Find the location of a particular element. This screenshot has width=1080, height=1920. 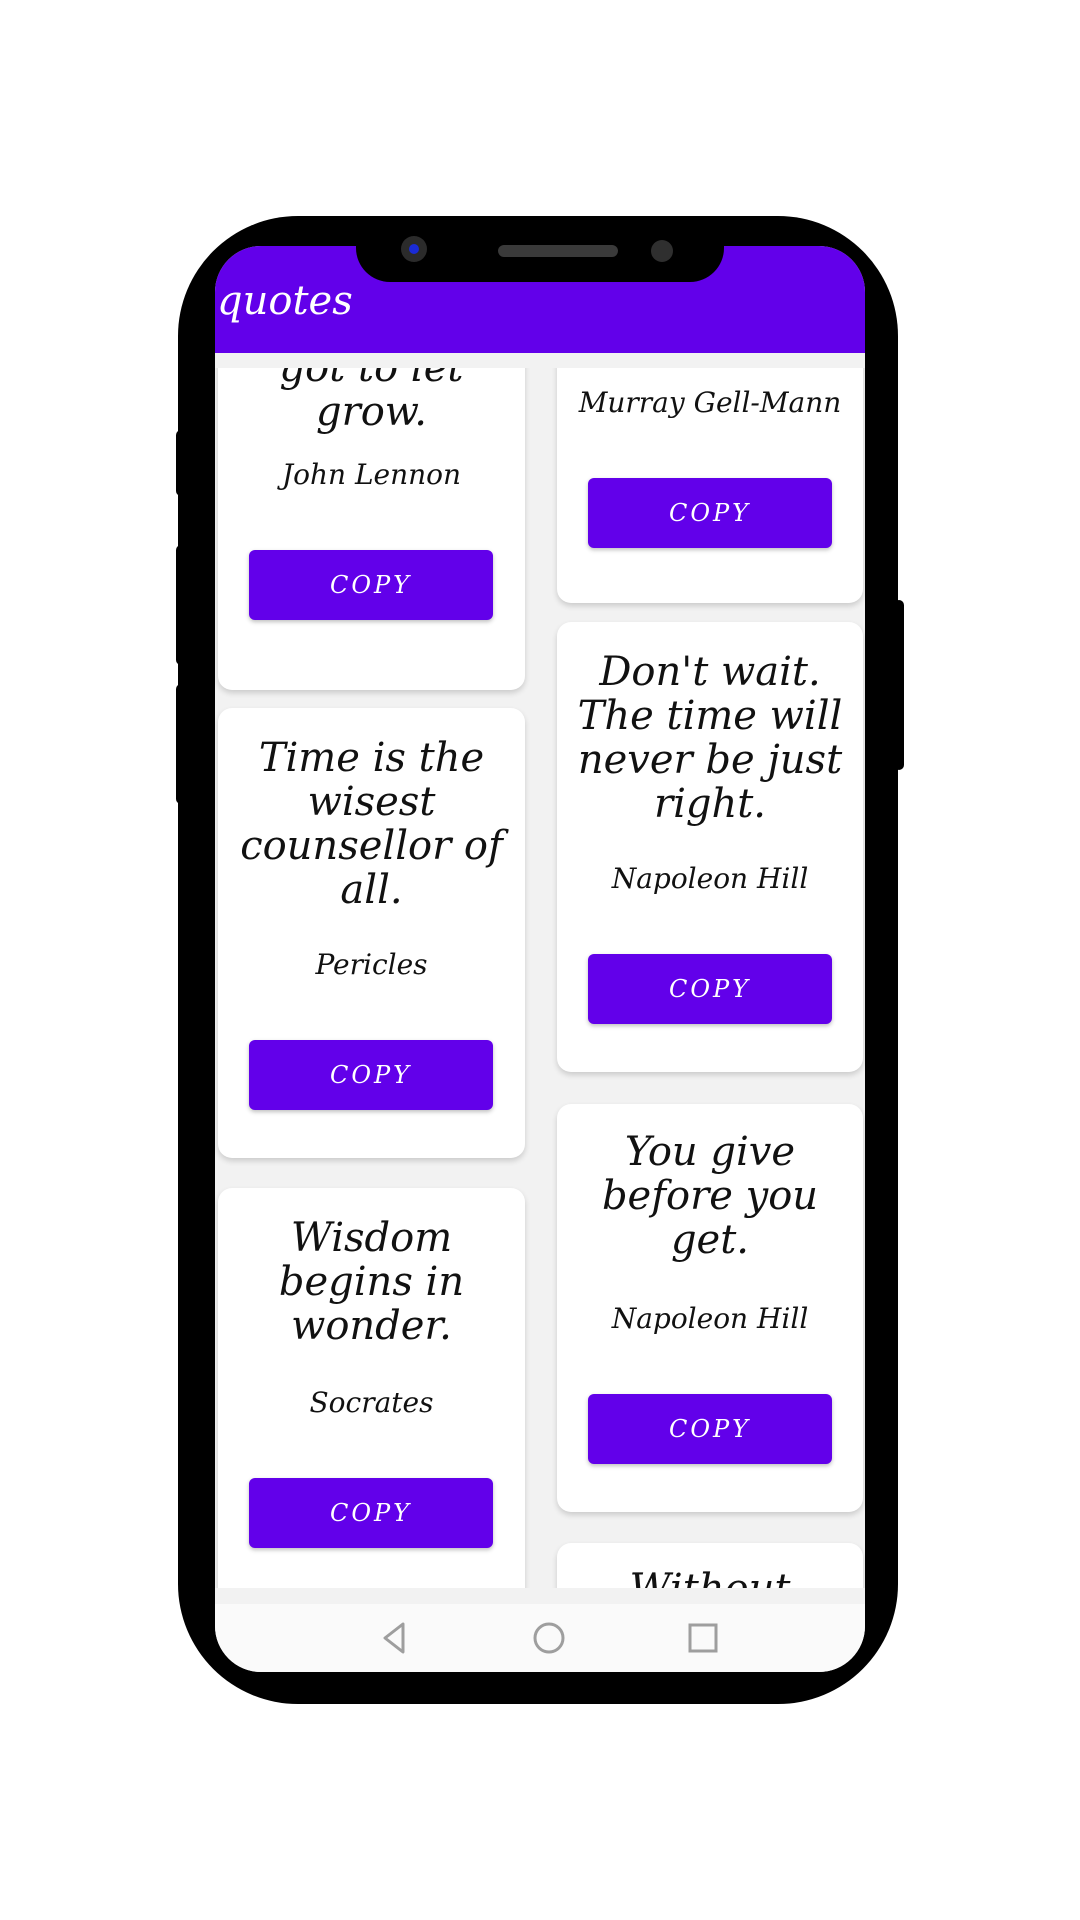

earpiece-speaker is located at coordinates (558, 251).